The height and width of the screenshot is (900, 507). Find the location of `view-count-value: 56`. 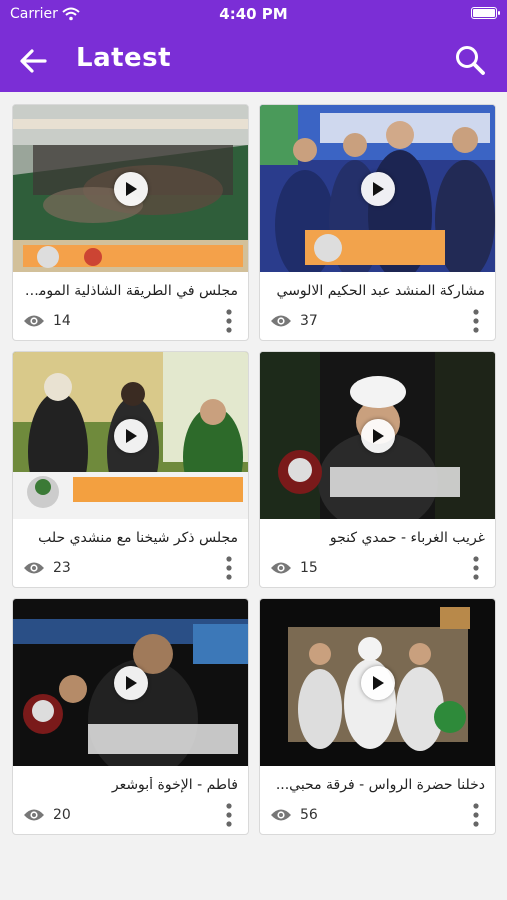

view-count-value: 56 is located at coordinates (309, 815).